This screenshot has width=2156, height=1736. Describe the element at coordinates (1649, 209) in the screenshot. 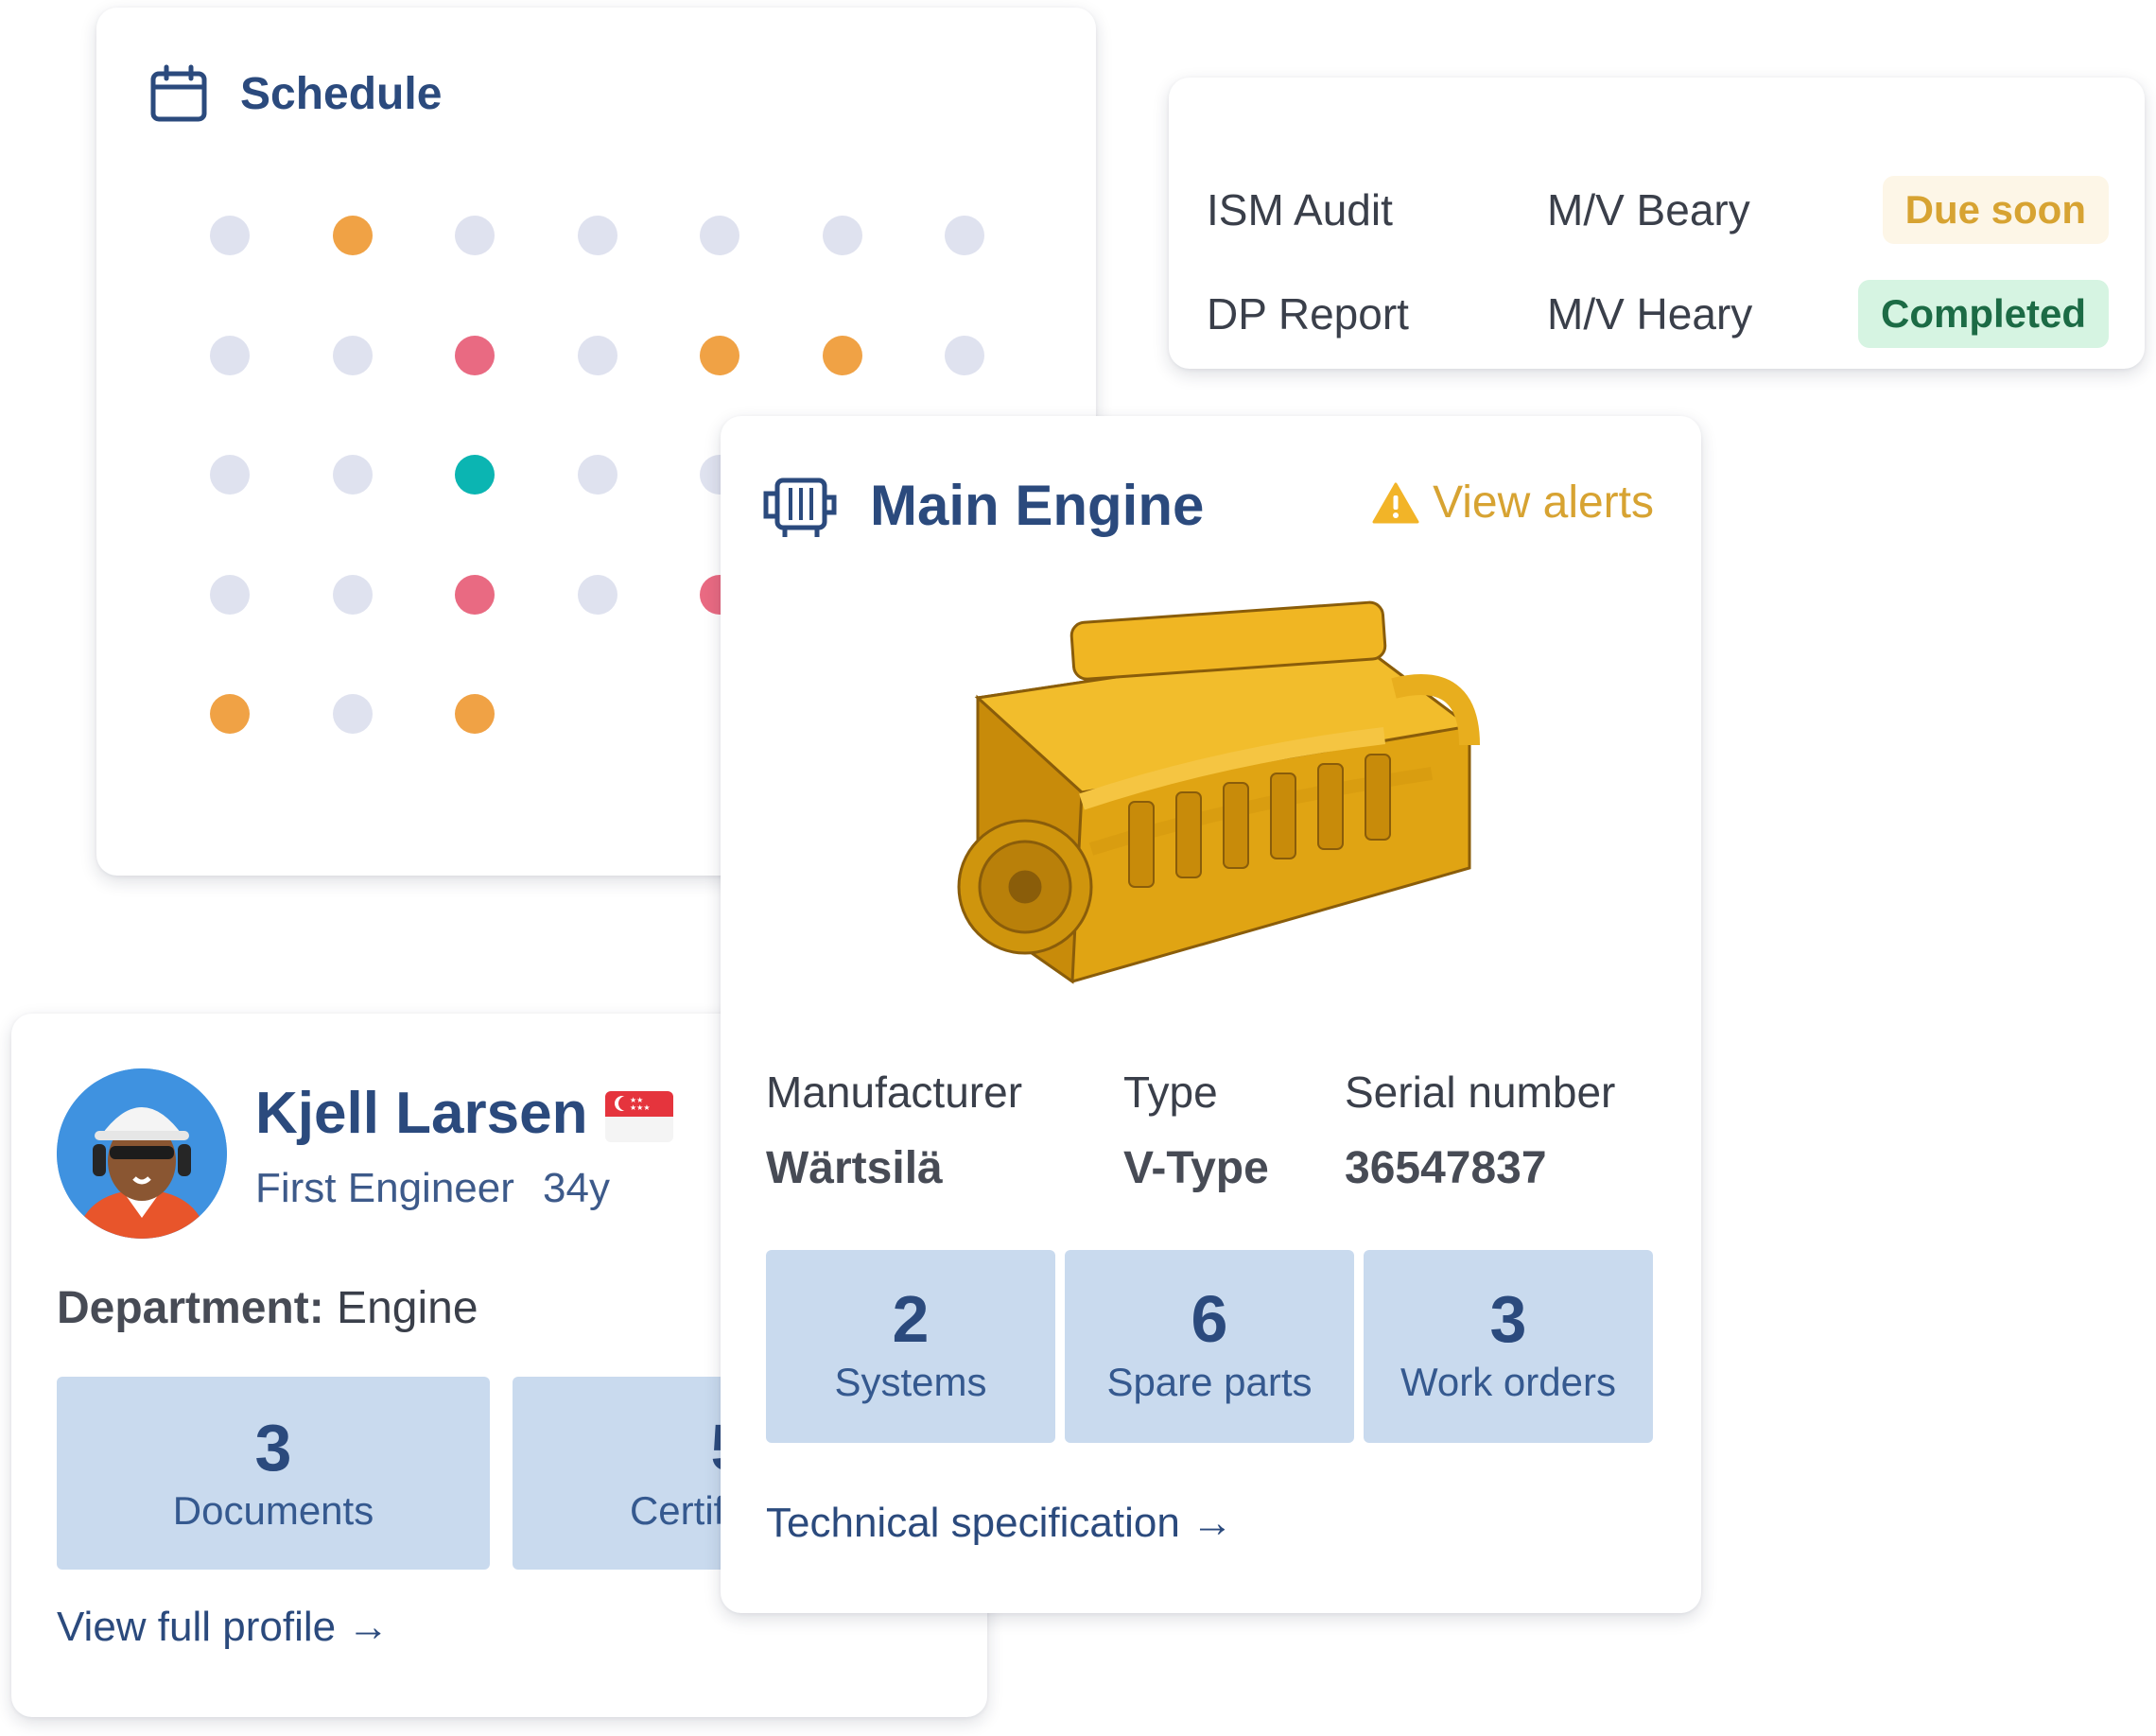

I see `task-vessel: M/V Beary` at that location.